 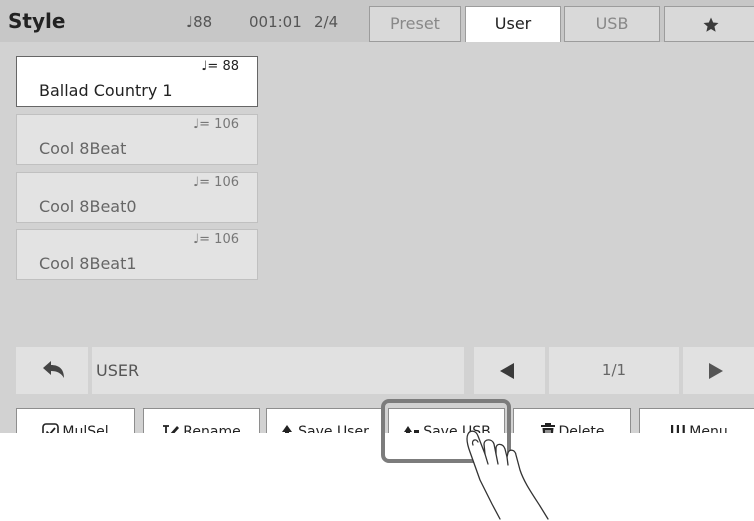 I want to click on multi-select-icon, so click(x=51, y=428).